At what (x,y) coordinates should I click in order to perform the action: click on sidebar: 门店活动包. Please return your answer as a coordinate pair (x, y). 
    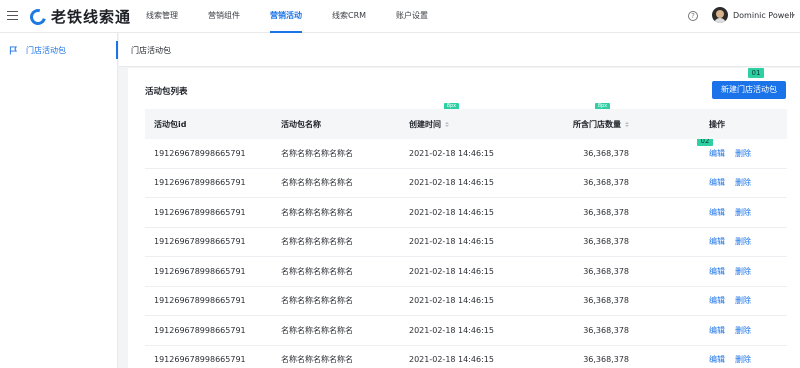
    Looking at the image, I should click on (59, 200).